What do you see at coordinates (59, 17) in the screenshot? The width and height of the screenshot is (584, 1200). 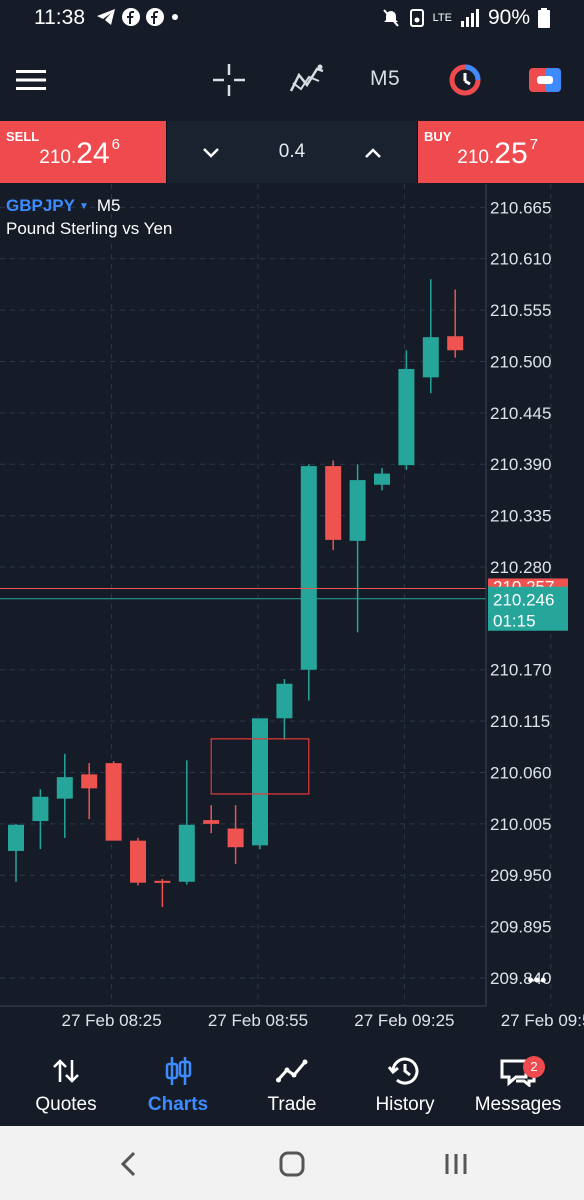 I see `status-time: 11:38` at bounding box center [59, 17].